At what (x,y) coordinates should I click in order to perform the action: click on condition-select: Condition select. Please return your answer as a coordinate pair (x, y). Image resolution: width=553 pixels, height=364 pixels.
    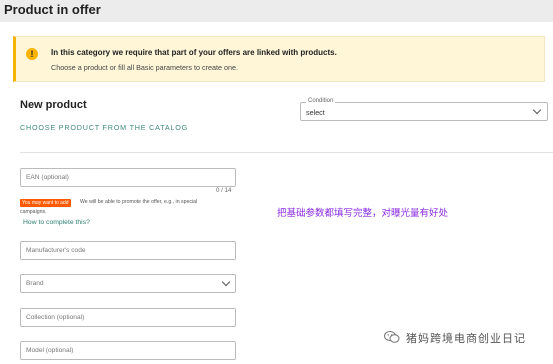
    Looking at the image, I should click on (424, 109).